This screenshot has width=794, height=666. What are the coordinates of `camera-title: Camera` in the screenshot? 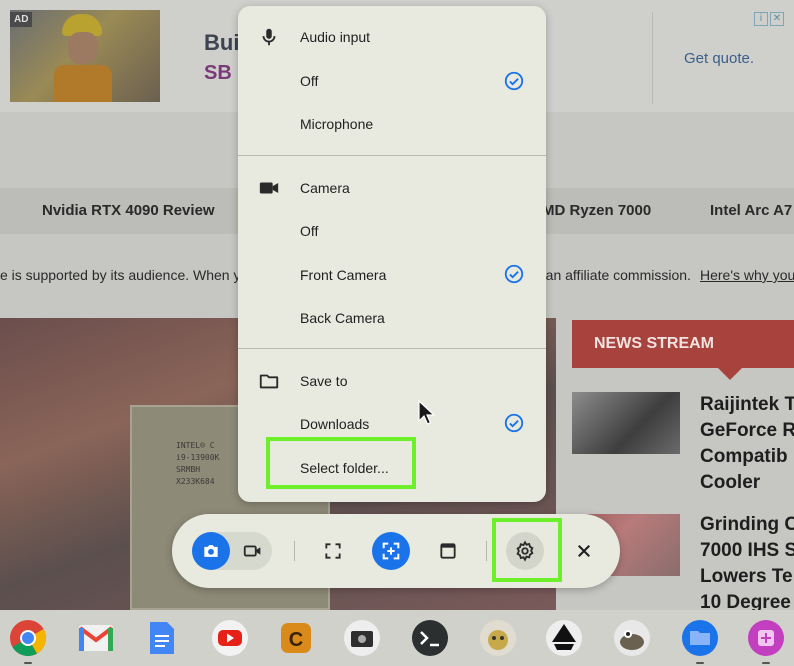 It's located at (325, 188).